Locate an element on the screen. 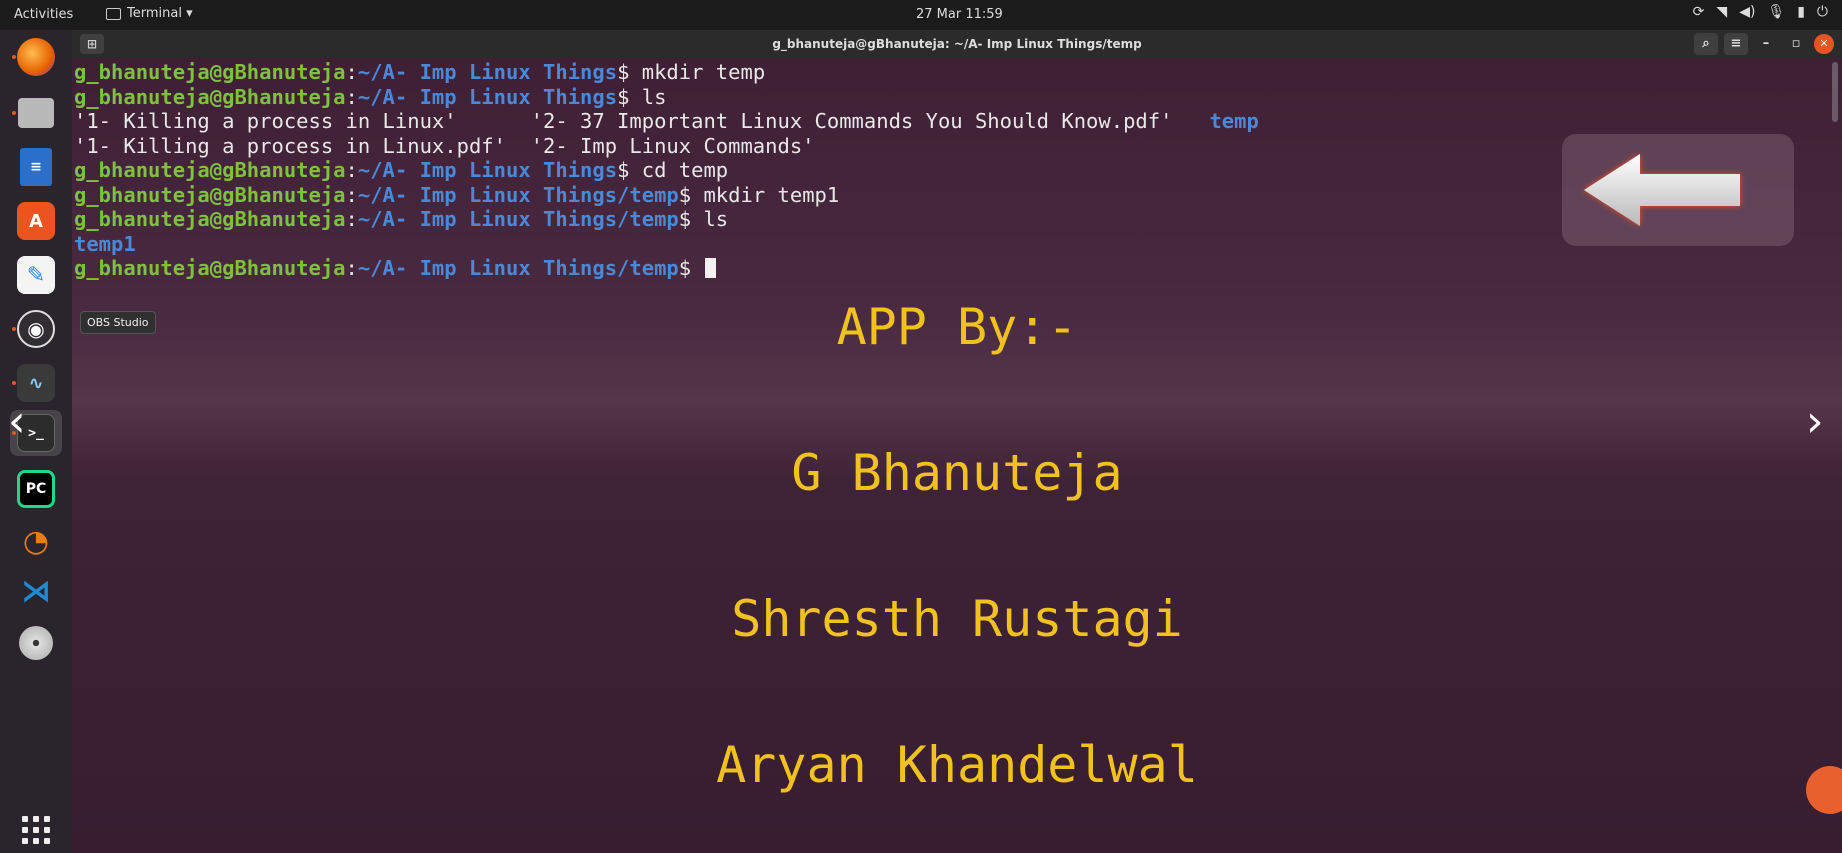 The height and width of the screenshot is (853, 1842). left-arrow-icon is located at coordinates (1662, 190).